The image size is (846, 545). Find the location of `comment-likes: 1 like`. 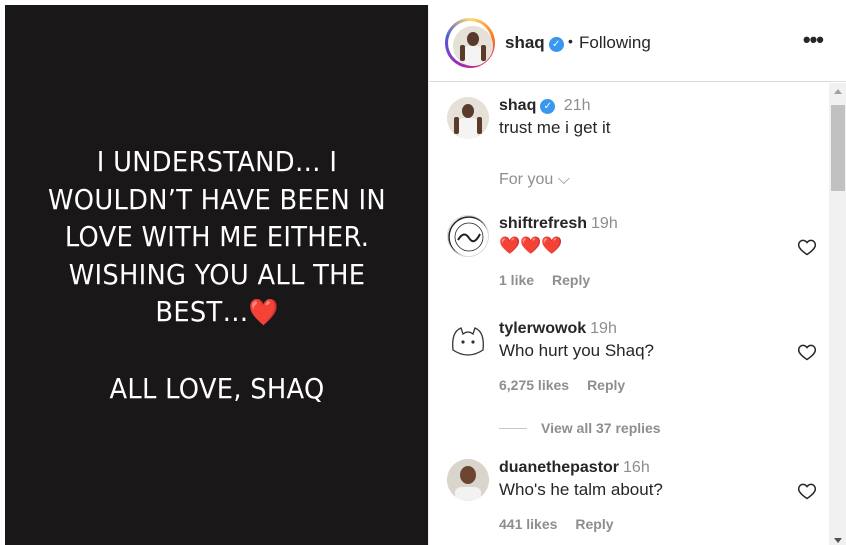

comment-likes: 1 like is located at coordinates (516, 280).